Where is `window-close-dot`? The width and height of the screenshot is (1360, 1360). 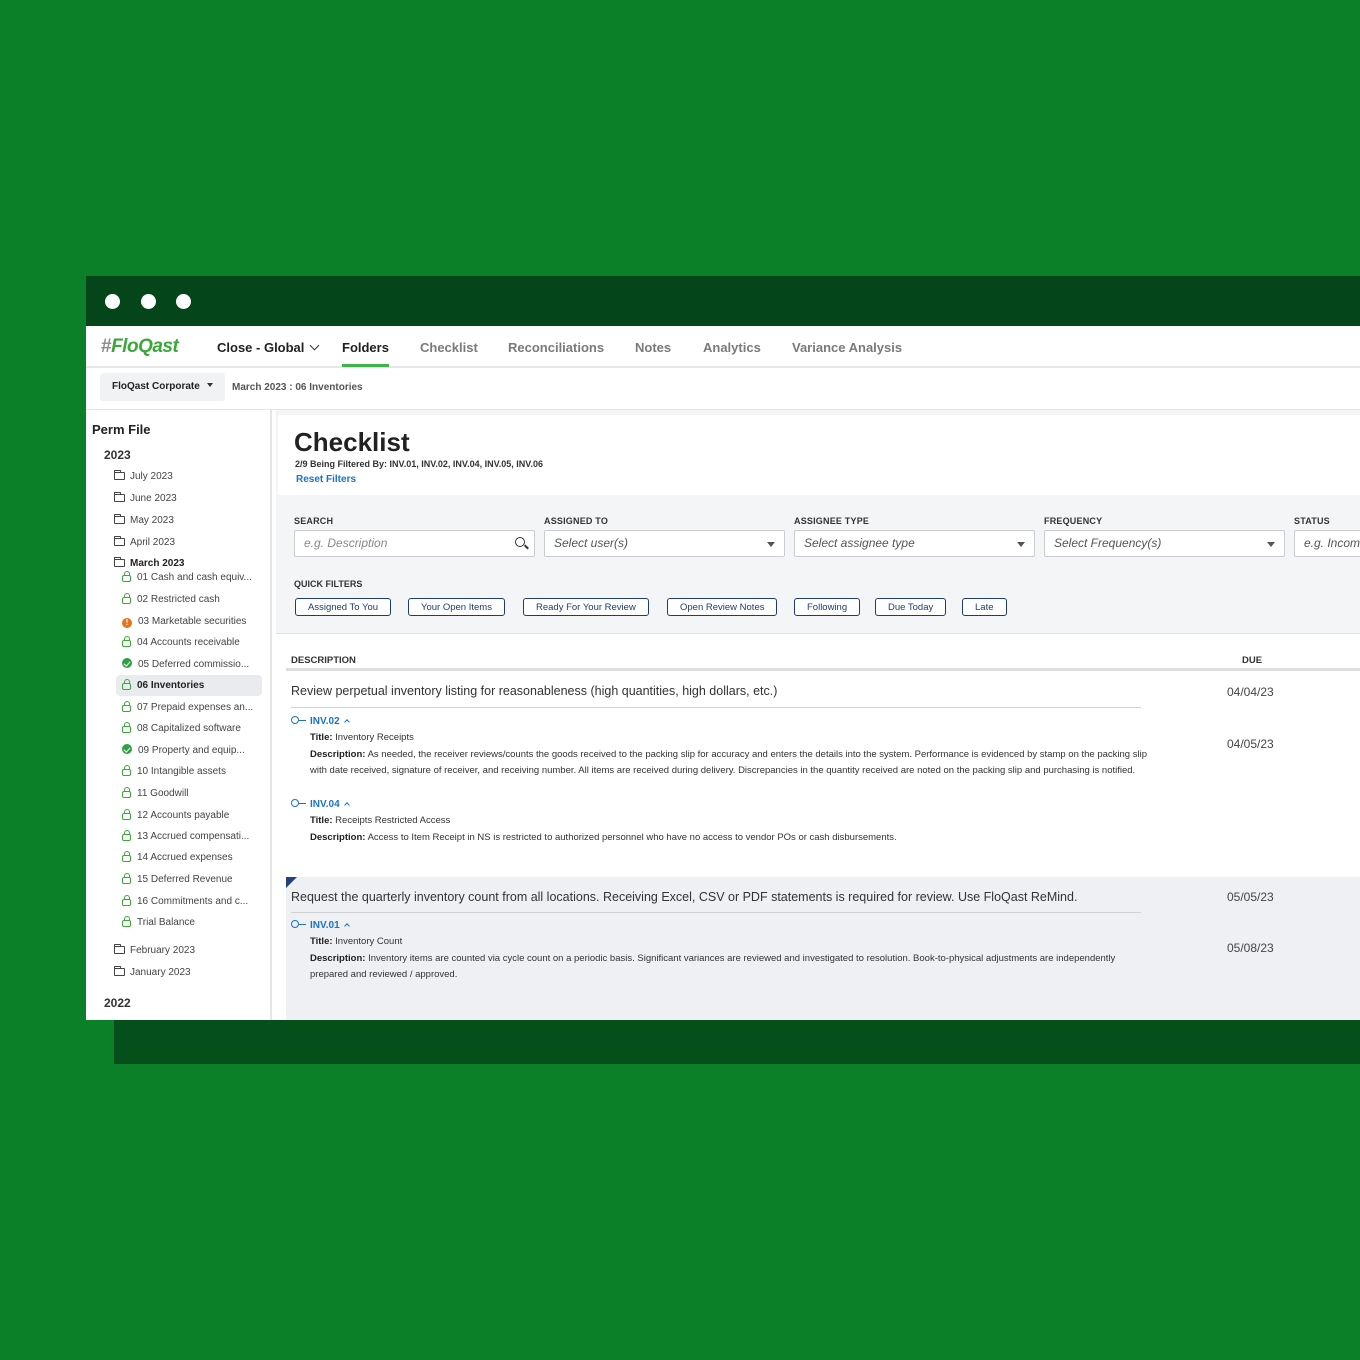 window-close-dot is located at coordinates (112, 301).